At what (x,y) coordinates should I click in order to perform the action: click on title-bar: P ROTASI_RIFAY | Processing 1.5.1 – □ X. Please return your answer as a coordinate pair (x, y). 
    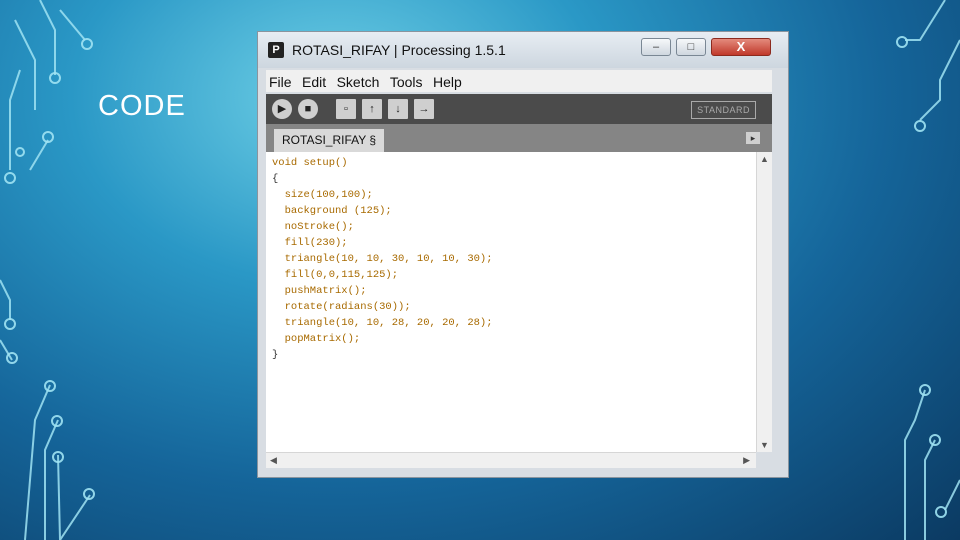
    Looking at the image, I should click on (523, 50).